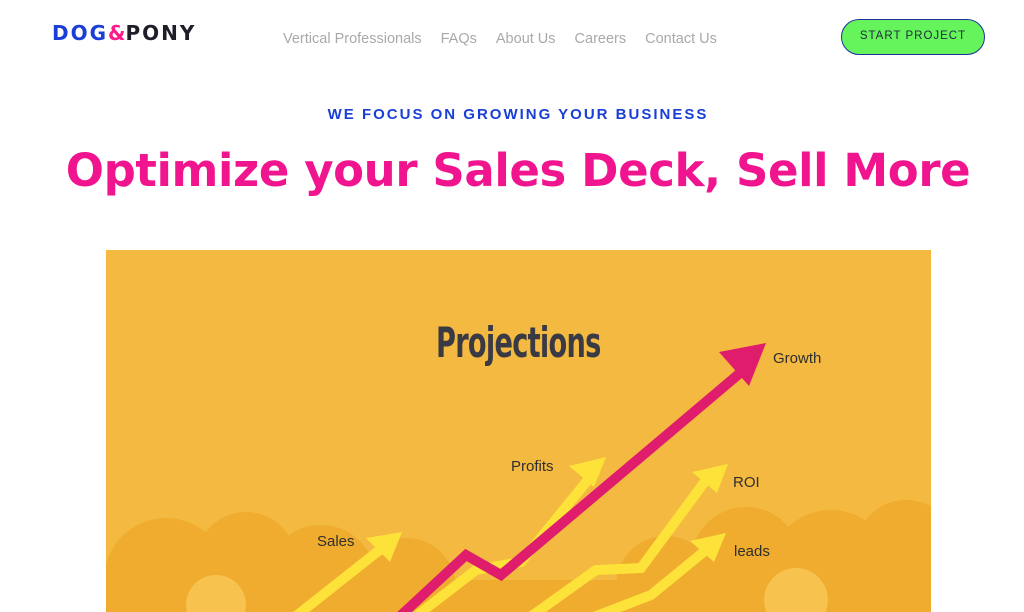 The image size is (1024, 612). What do you see at coordinates (336, 541) in the screenshot?
I see `sales-label: Sales` at bounding box center [336, 541].